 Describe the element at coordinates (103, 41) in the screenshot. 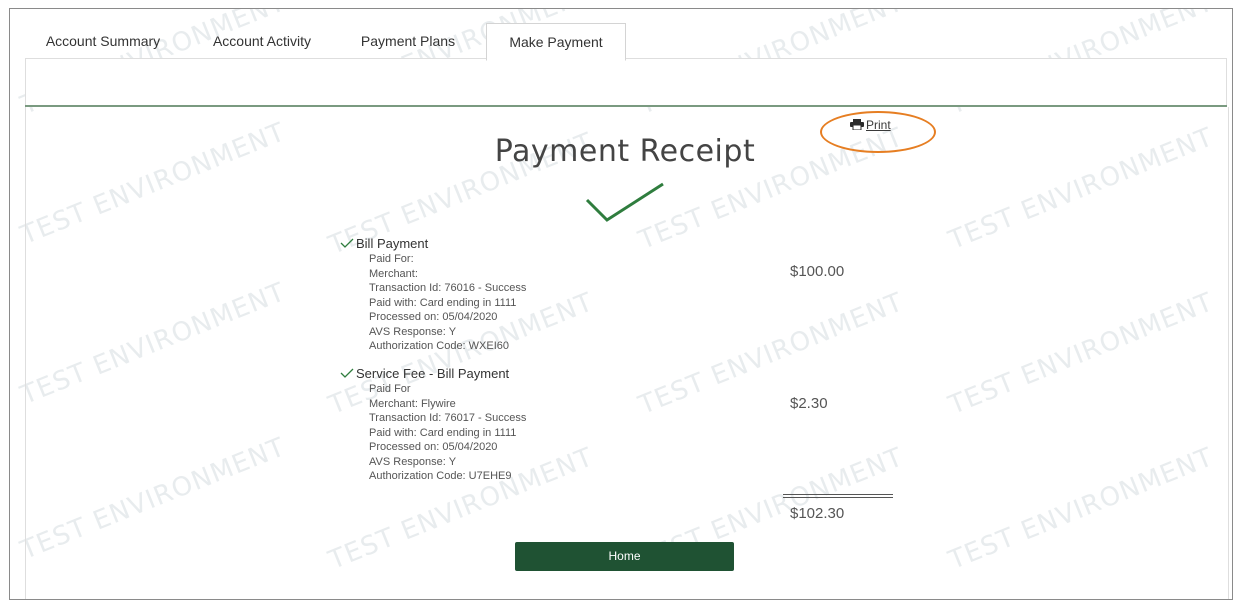

I see `tab-account-summary: Account Summary` at that location.